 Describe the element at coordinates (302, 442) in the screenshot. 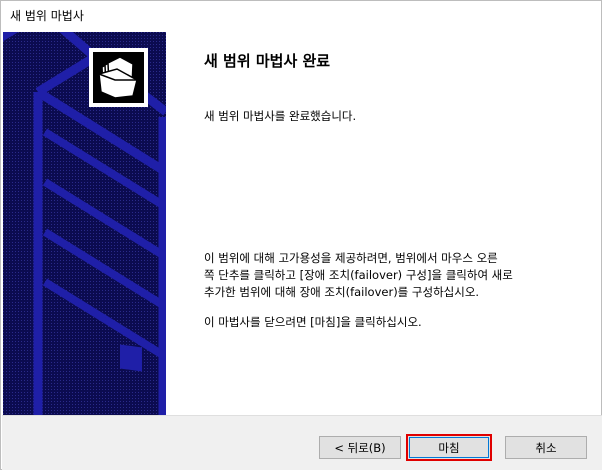

I see `button-bar: < 뒤로(B) 마침 취소` at that location.